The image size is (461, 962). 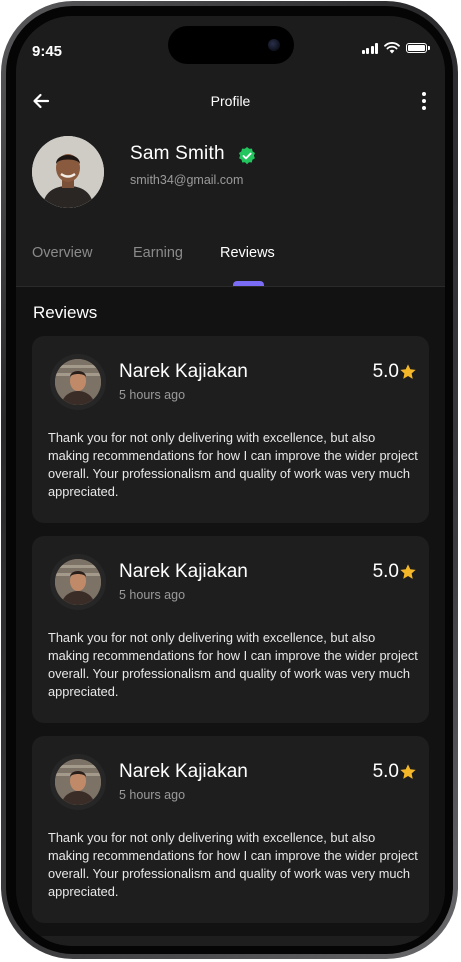 What do you see at coordinates (248, 283) in the screenshot?
I see `active-tab-indicator` at bounding box center [248, 283].